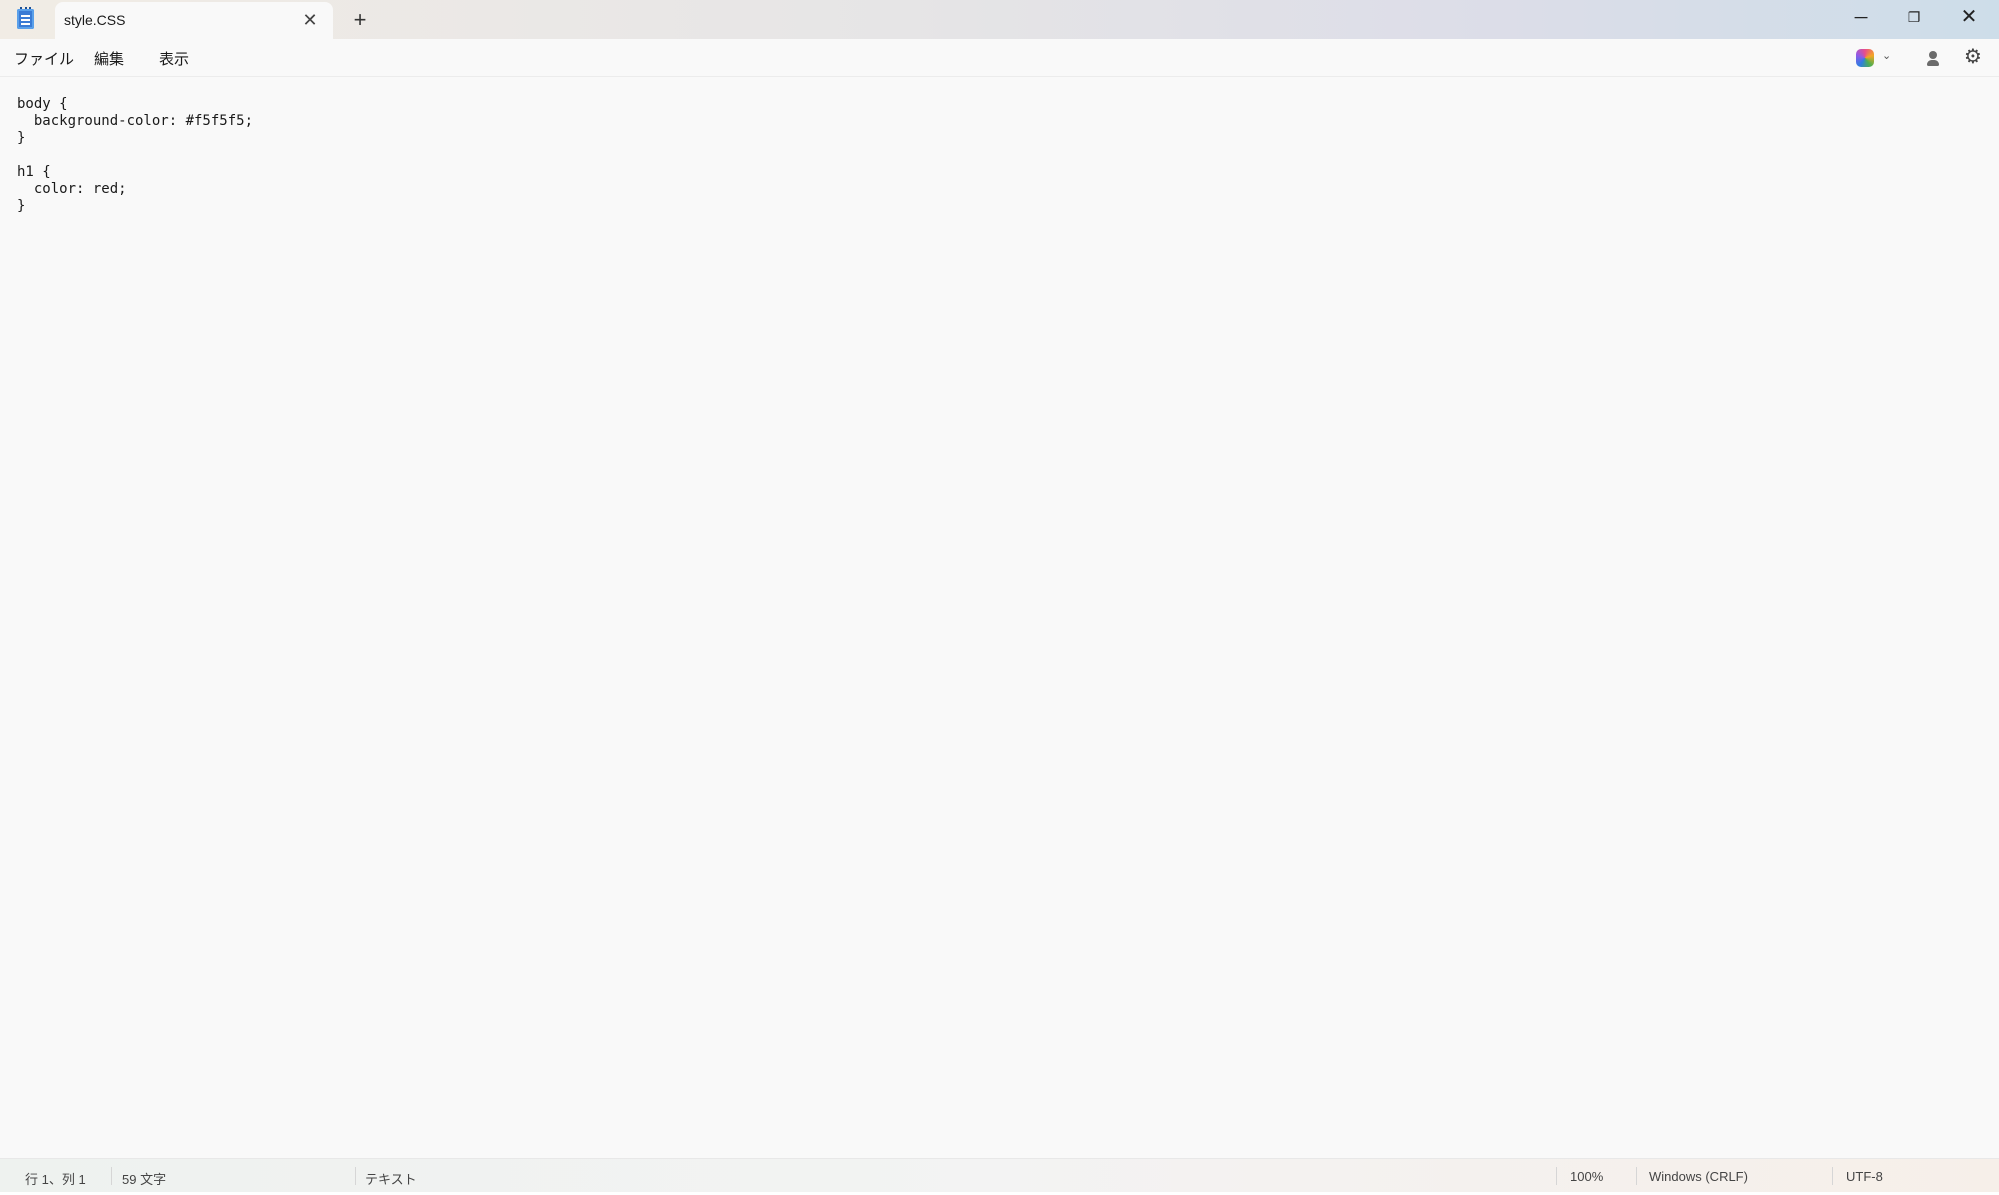  What do you see at coordinates (174, 58) in the screenshot?
I see `menu-view: 表示` at bounding box center [174, 58].